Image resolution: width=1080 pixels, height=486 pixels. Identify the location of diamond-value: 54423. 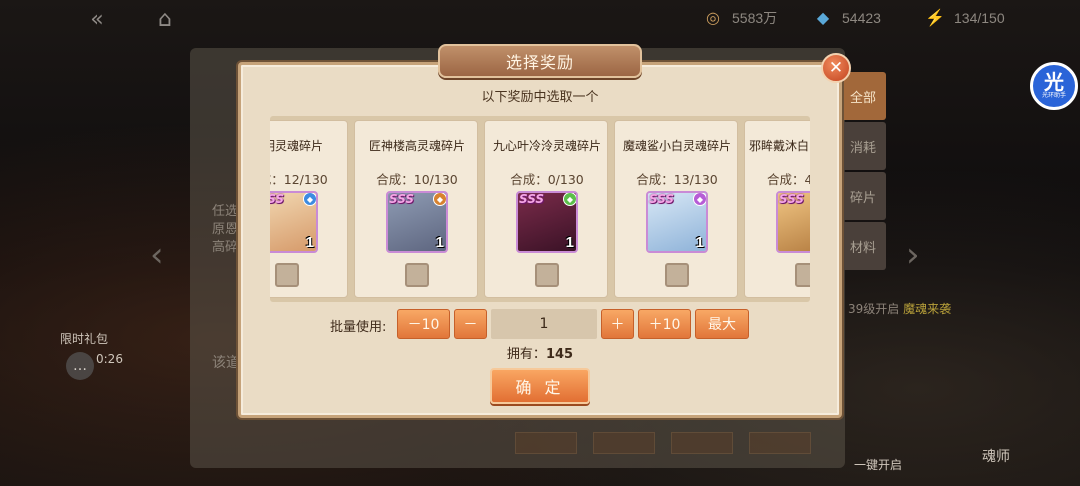
(861, 18).